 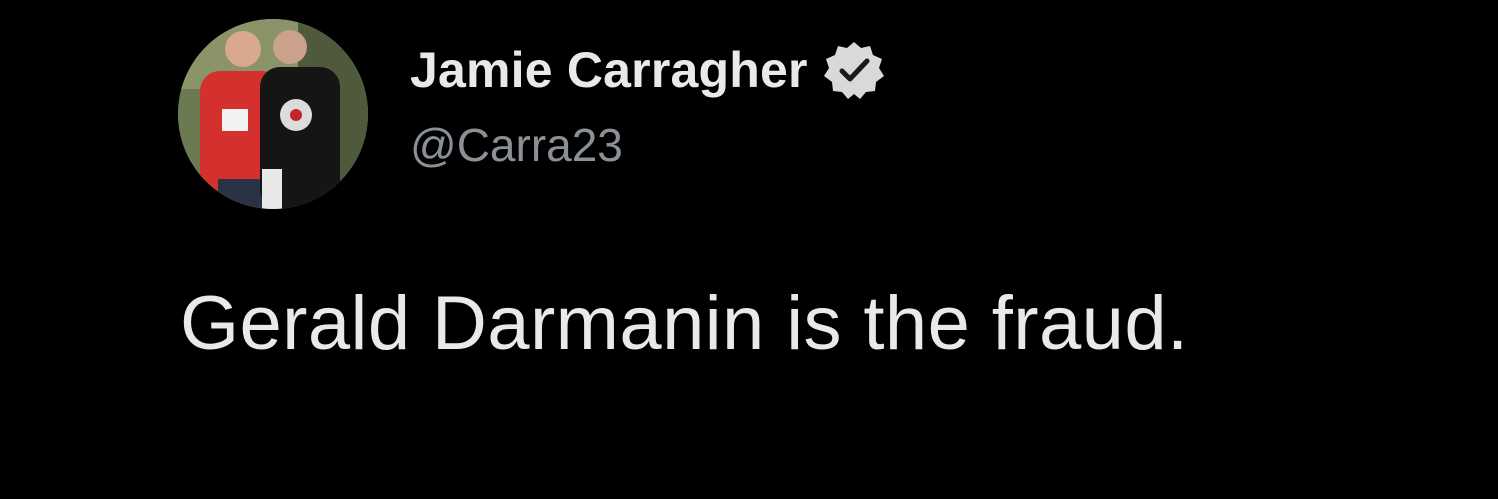 I want to click on name-row: Jamie Carragher, so click(x=648, y=70).